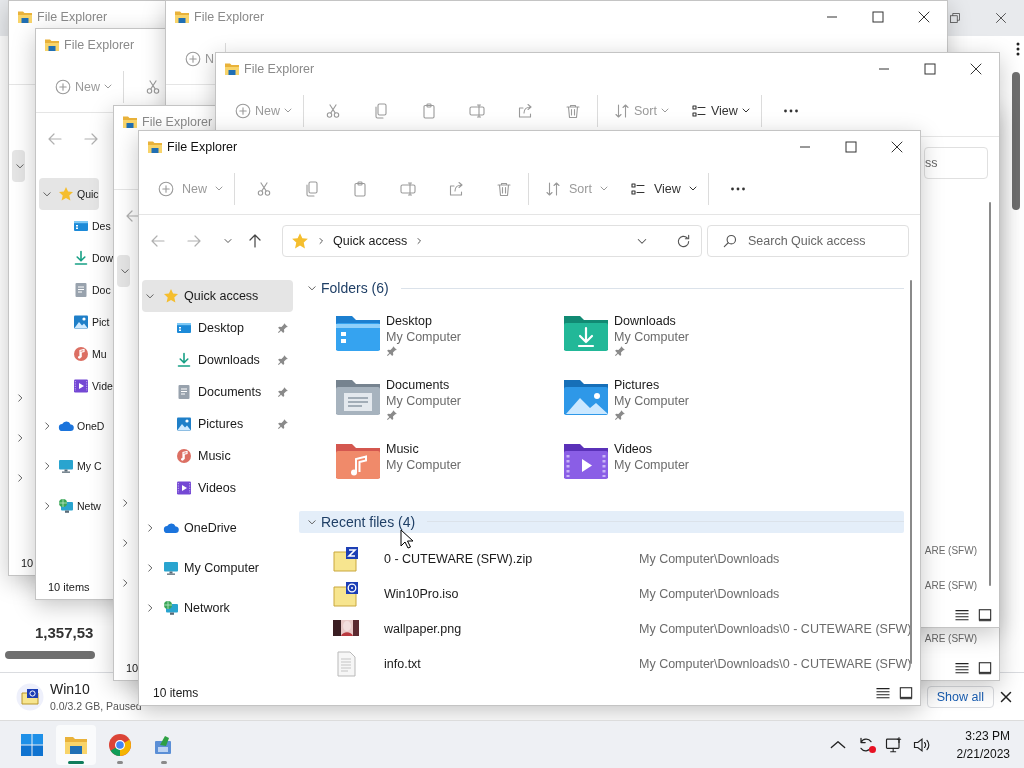 This screenshot has width=1024, height=768. I want to click on computer-icon, so click(171, 568).